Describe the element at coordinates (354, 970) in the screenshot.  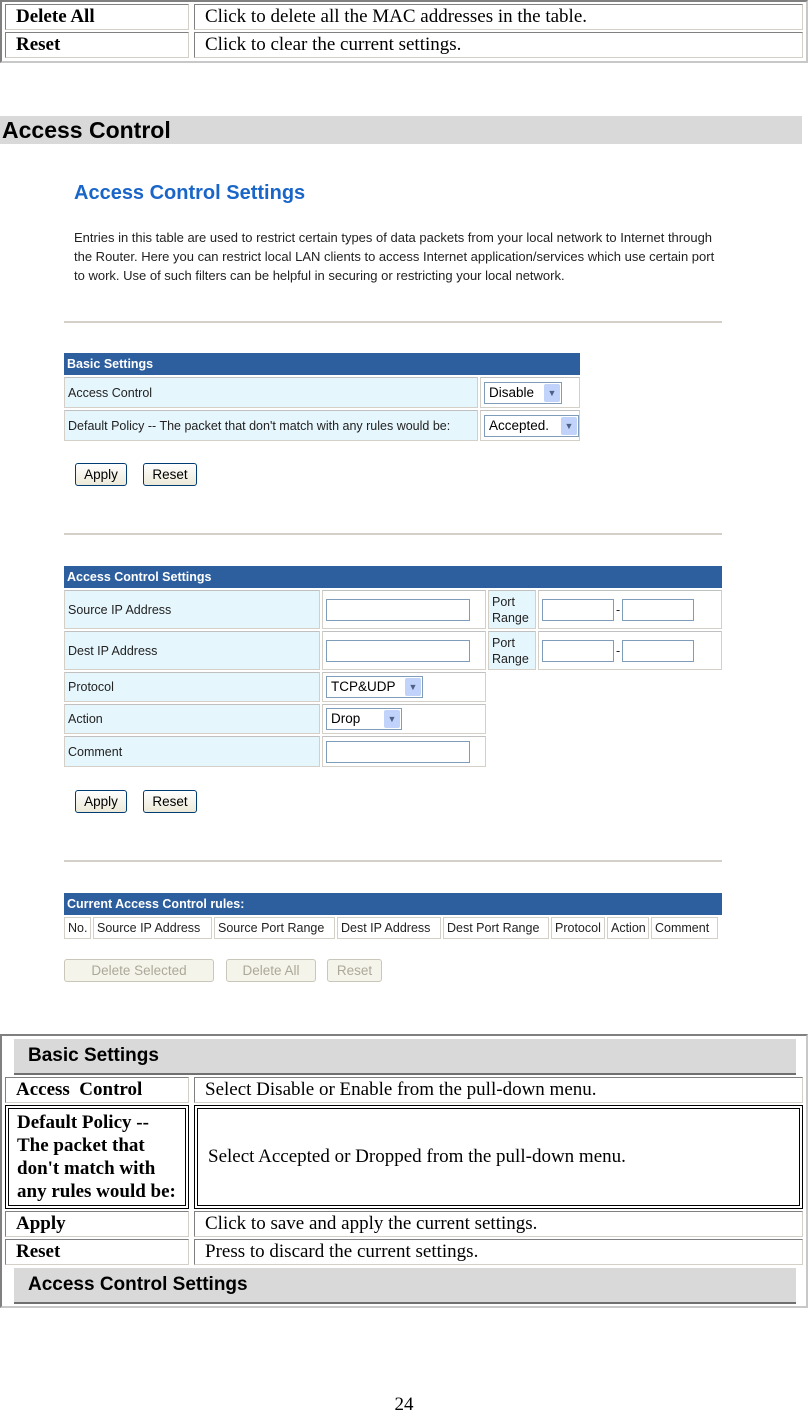
I see `rules-reset-button: Reset` at that location.